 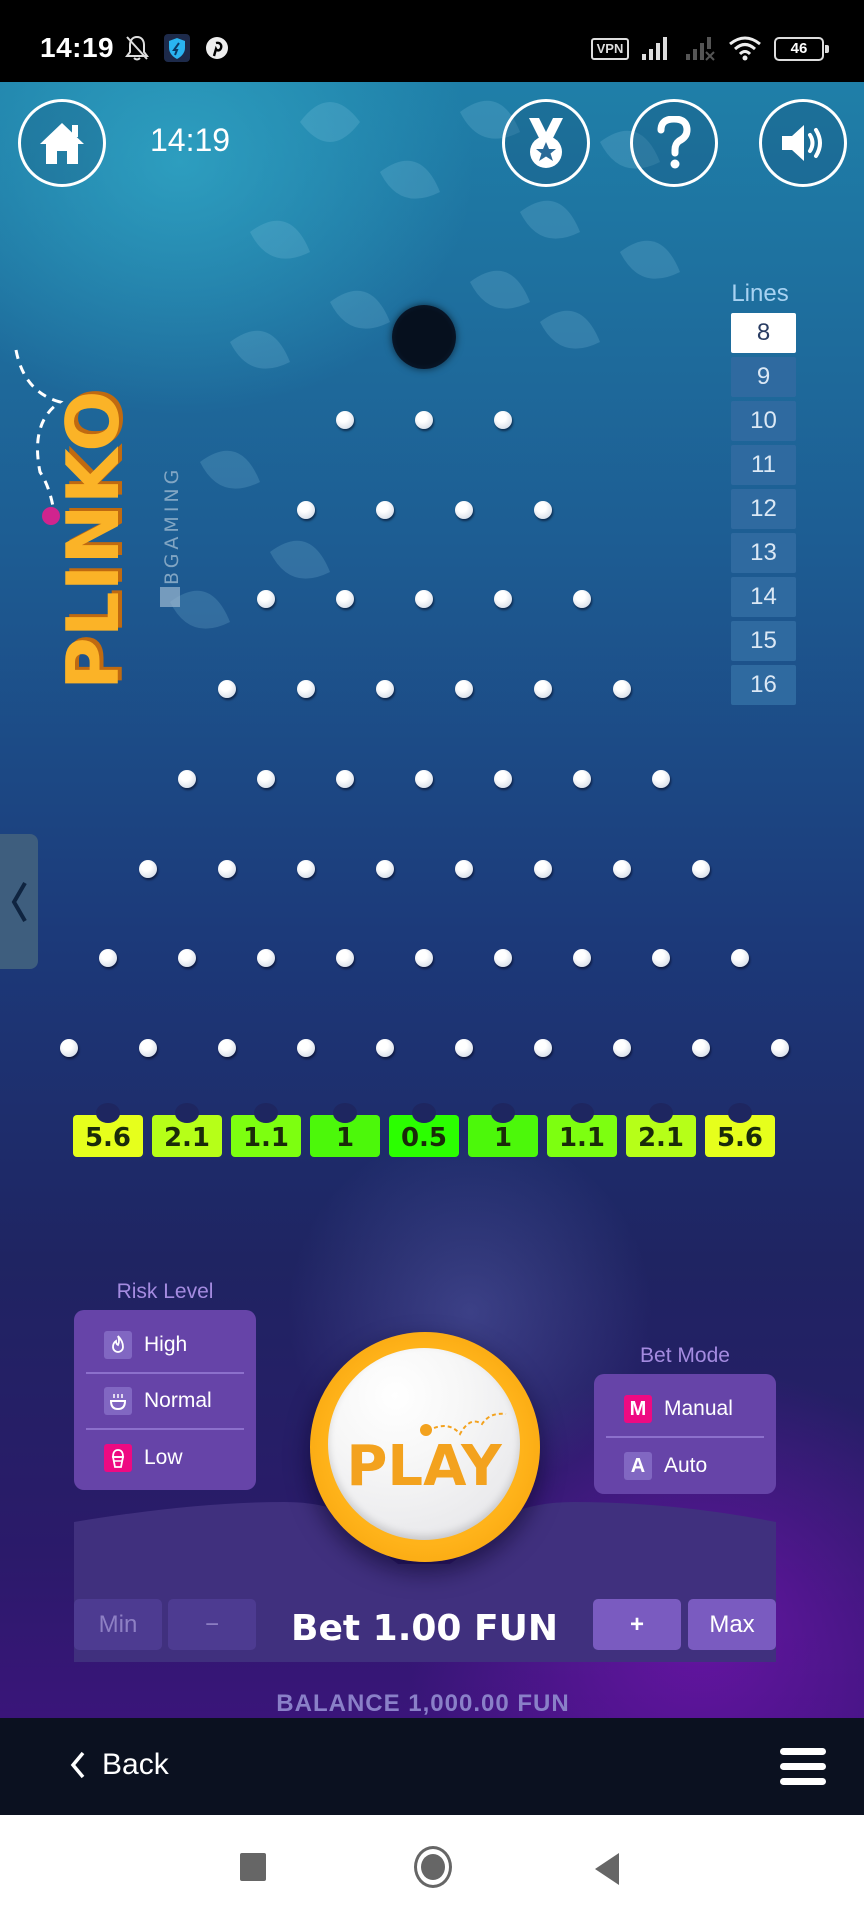 I want to click on play-label: PLAY, so click(x=424, y=1466).